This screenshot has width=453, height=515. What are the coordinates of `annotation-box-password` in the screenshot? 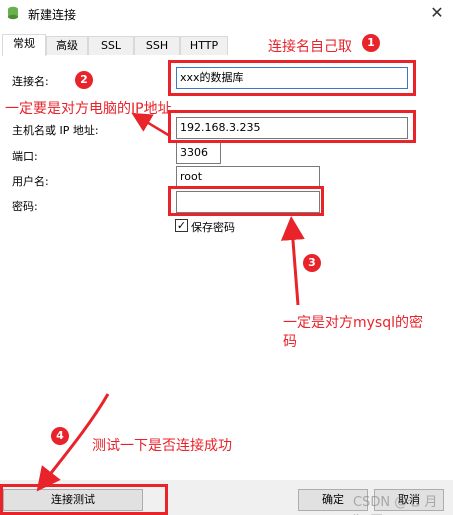 It's located at (246, 201).